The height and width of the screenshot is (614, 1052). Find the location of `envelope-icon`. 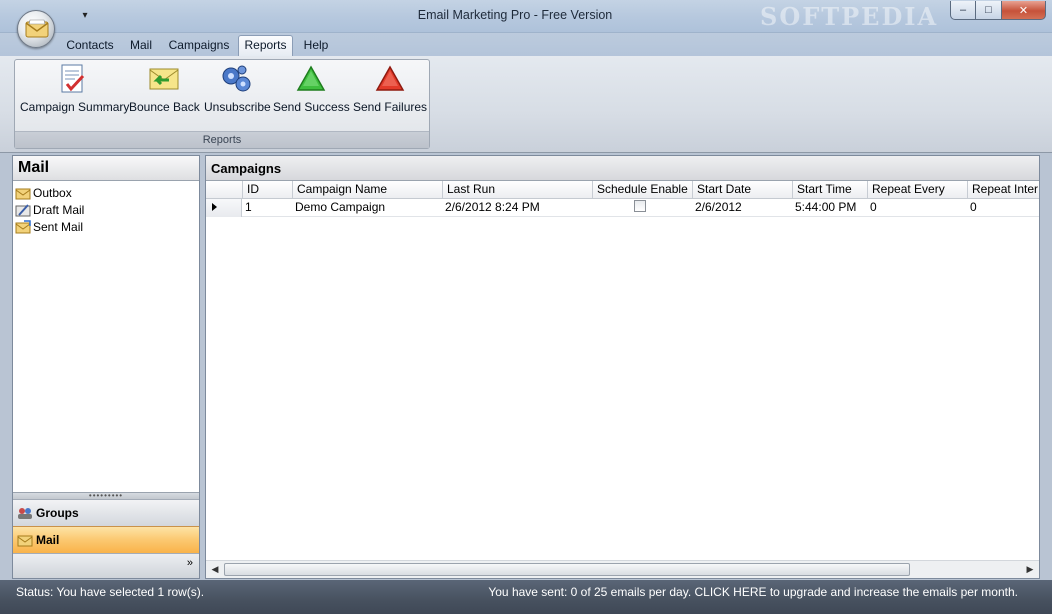

envelope-icon is located at coordinates (37, 28).